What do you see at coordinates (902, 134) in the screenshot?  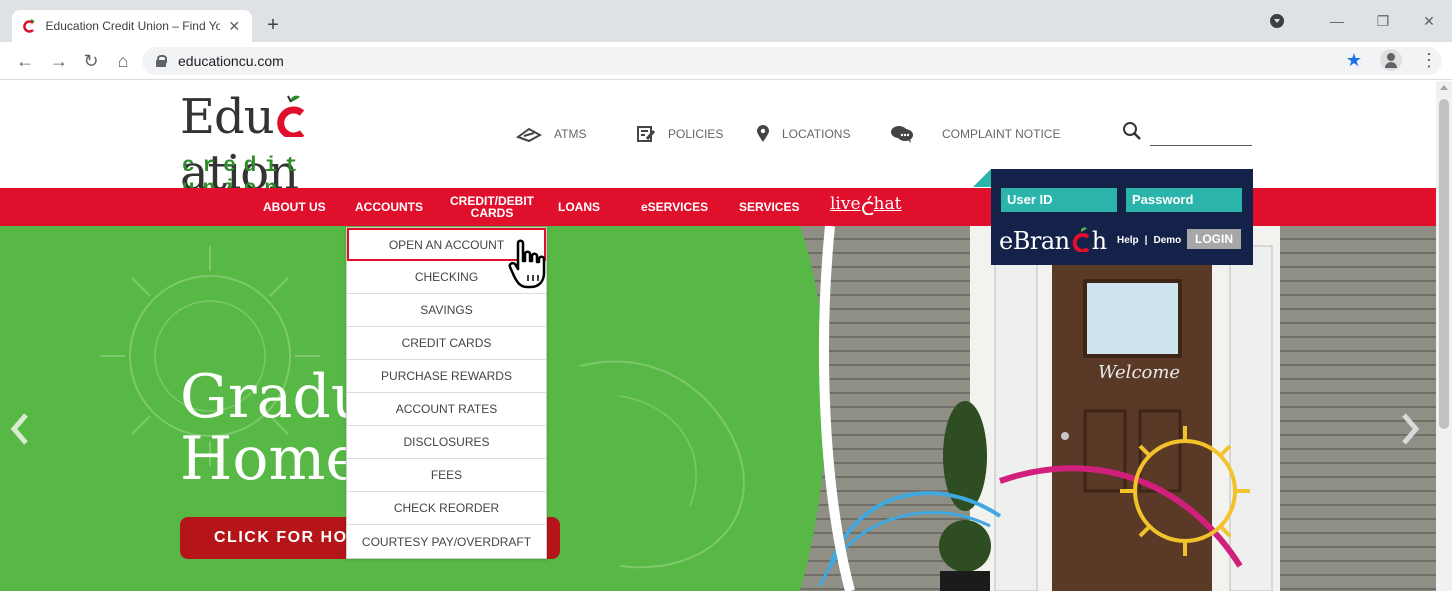 I see `chat-bubbles-icon` at bounding box center [902, 134].